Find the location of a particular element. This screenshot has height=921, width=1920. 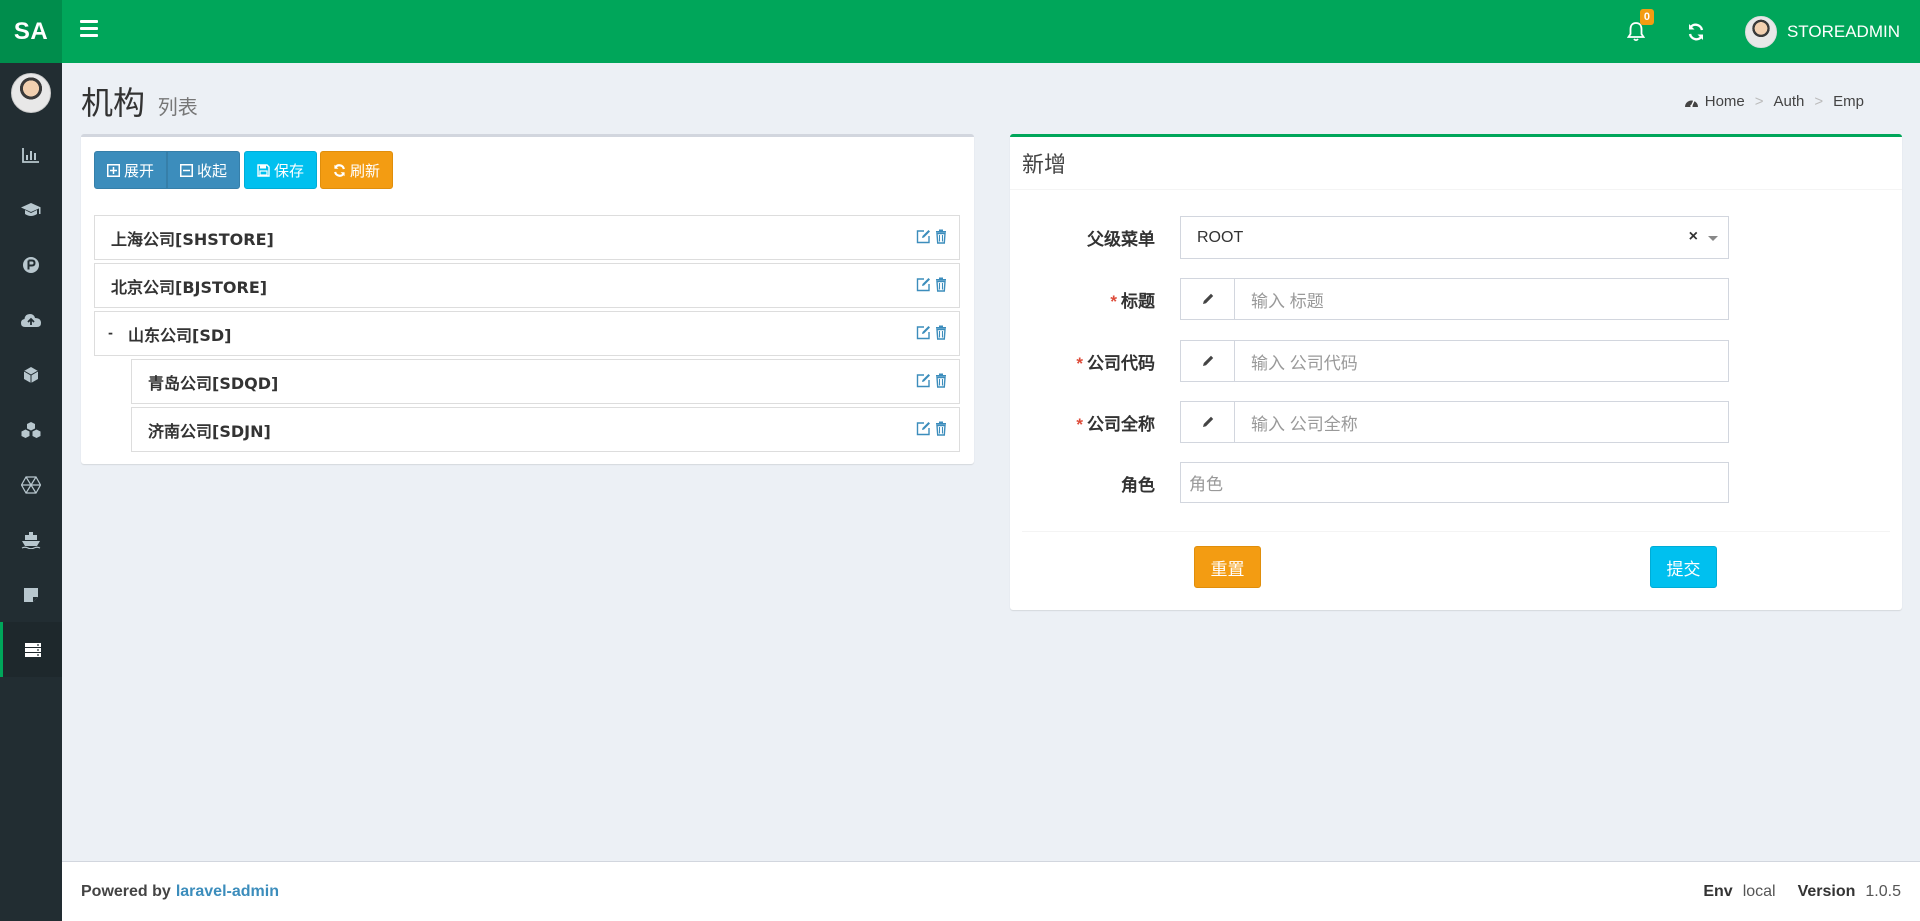

expand-button: 展开 is located at coordinates (131, 170).